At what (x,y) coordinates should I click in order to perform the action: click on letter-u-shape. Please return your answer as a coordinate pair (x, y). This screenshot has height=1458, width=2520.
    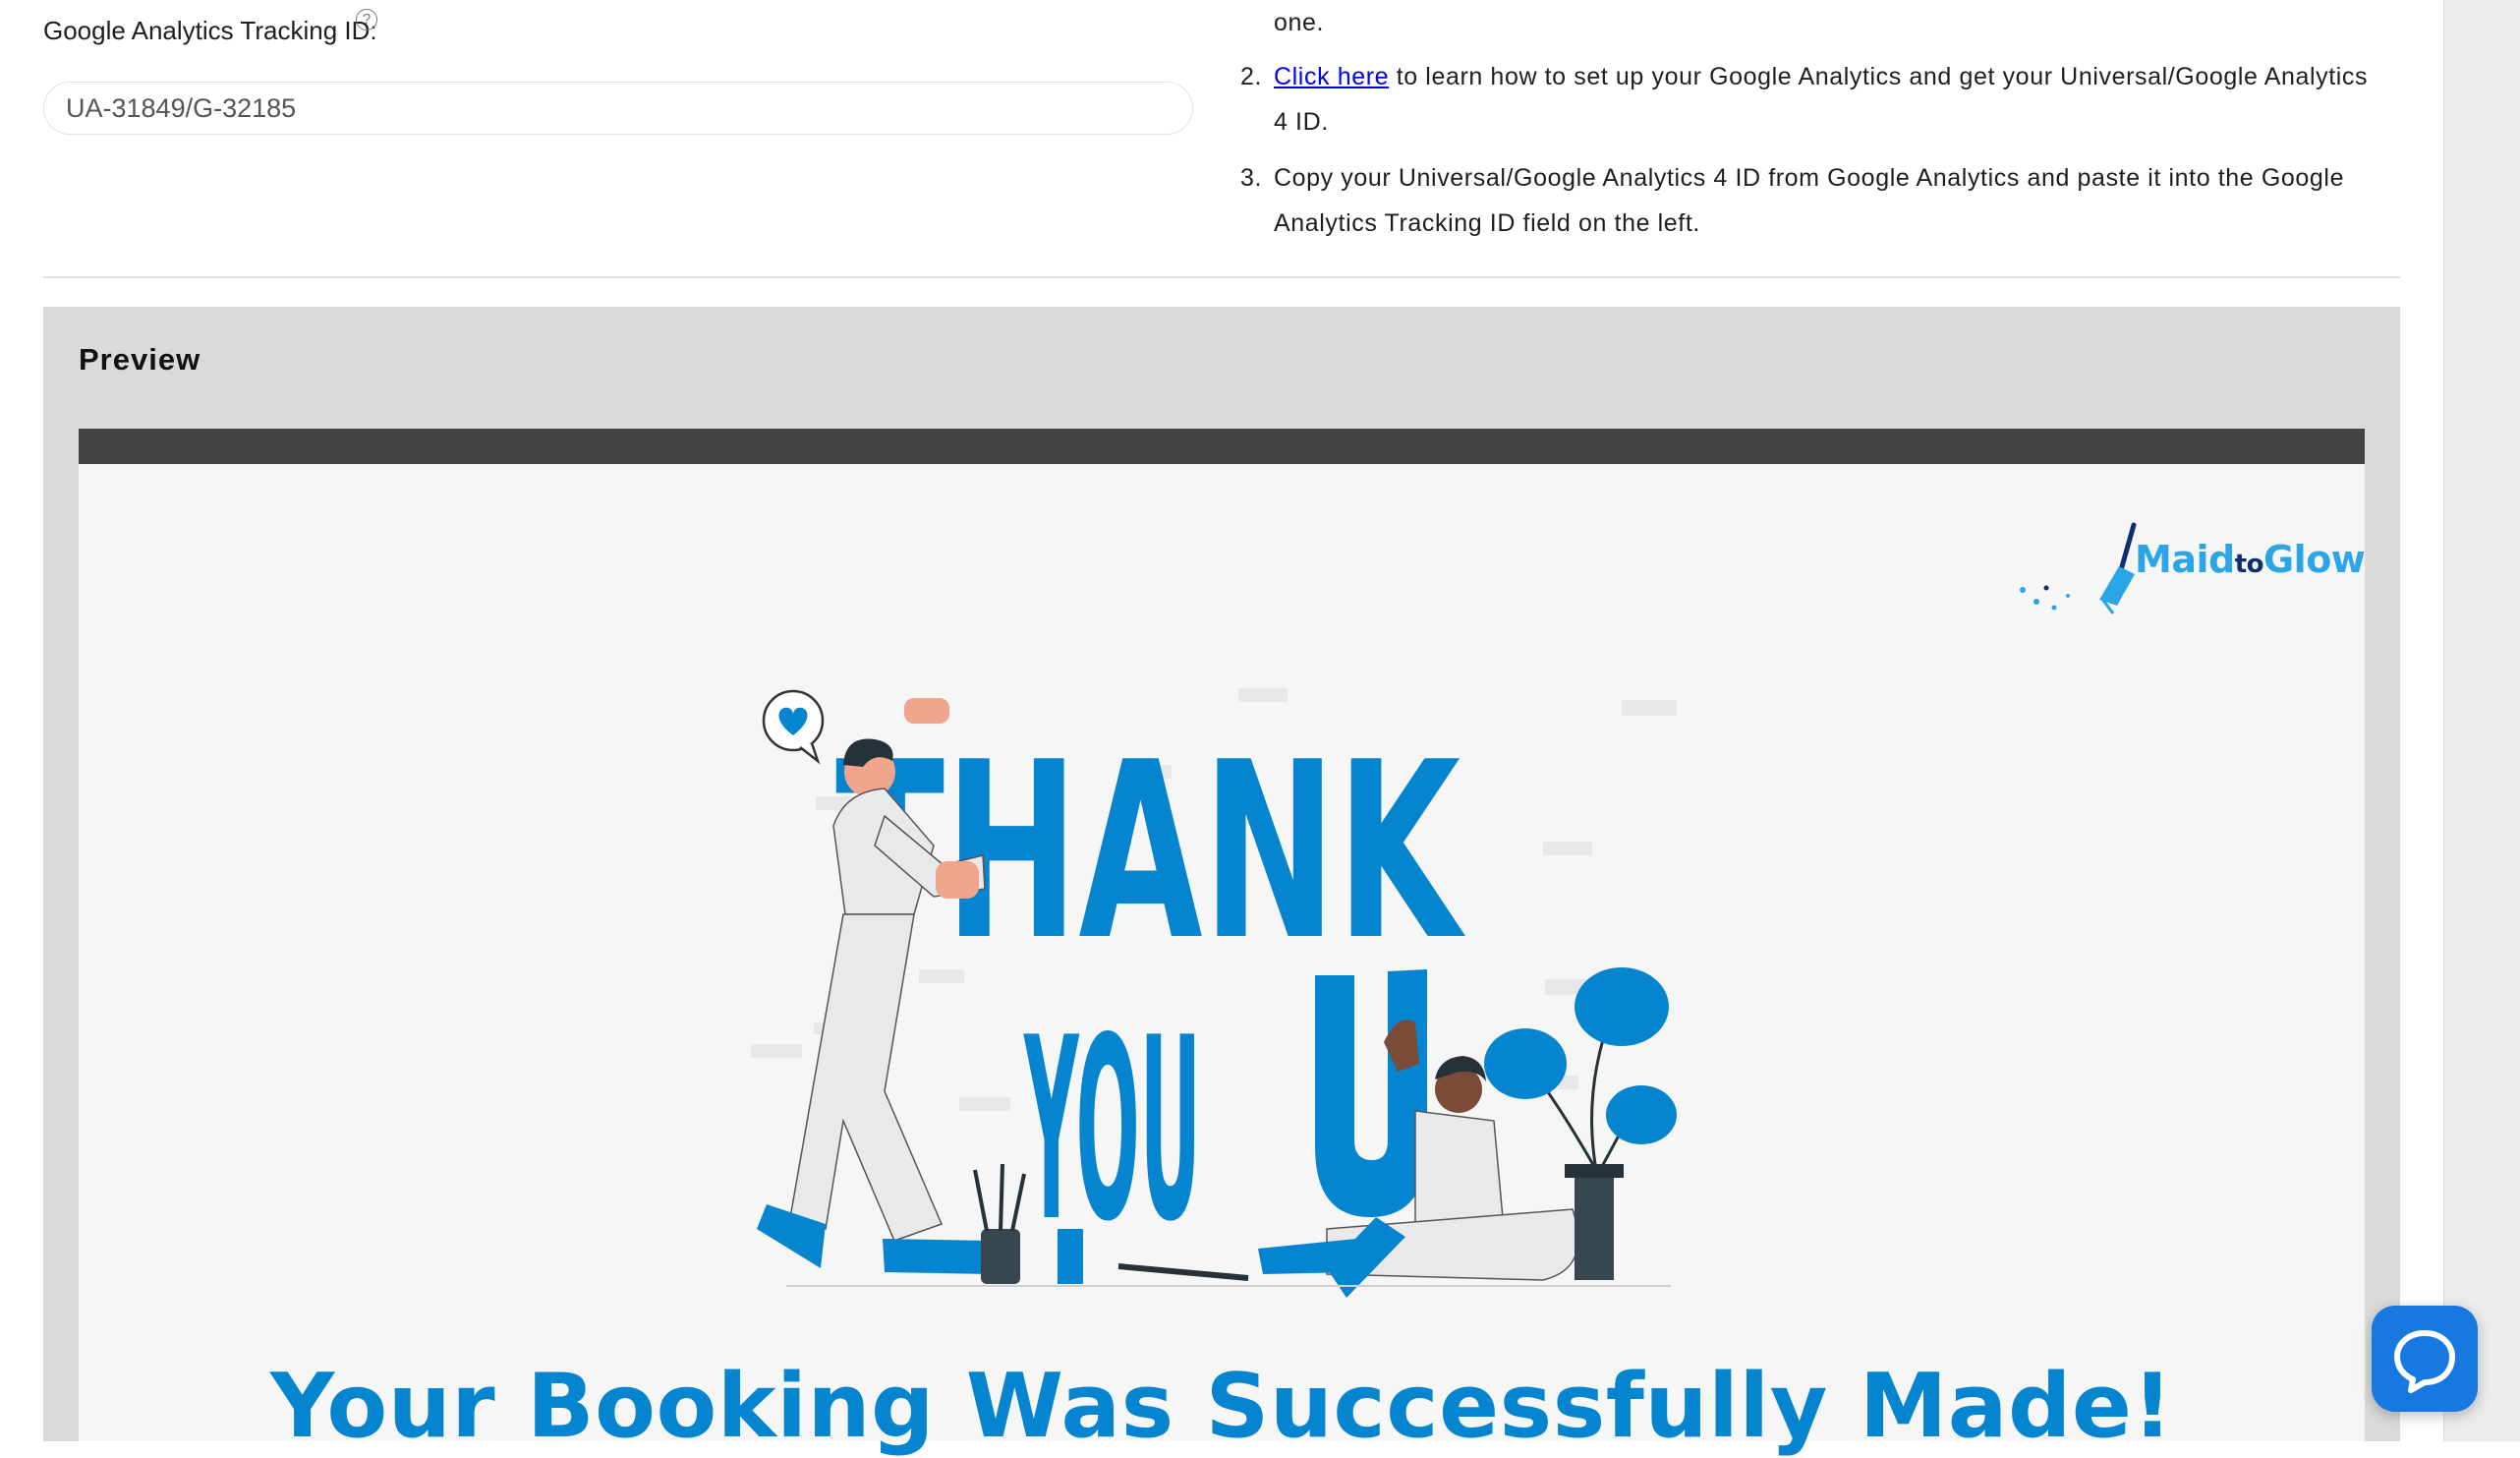
    Looking at the image, I should click on (1371, 1093).